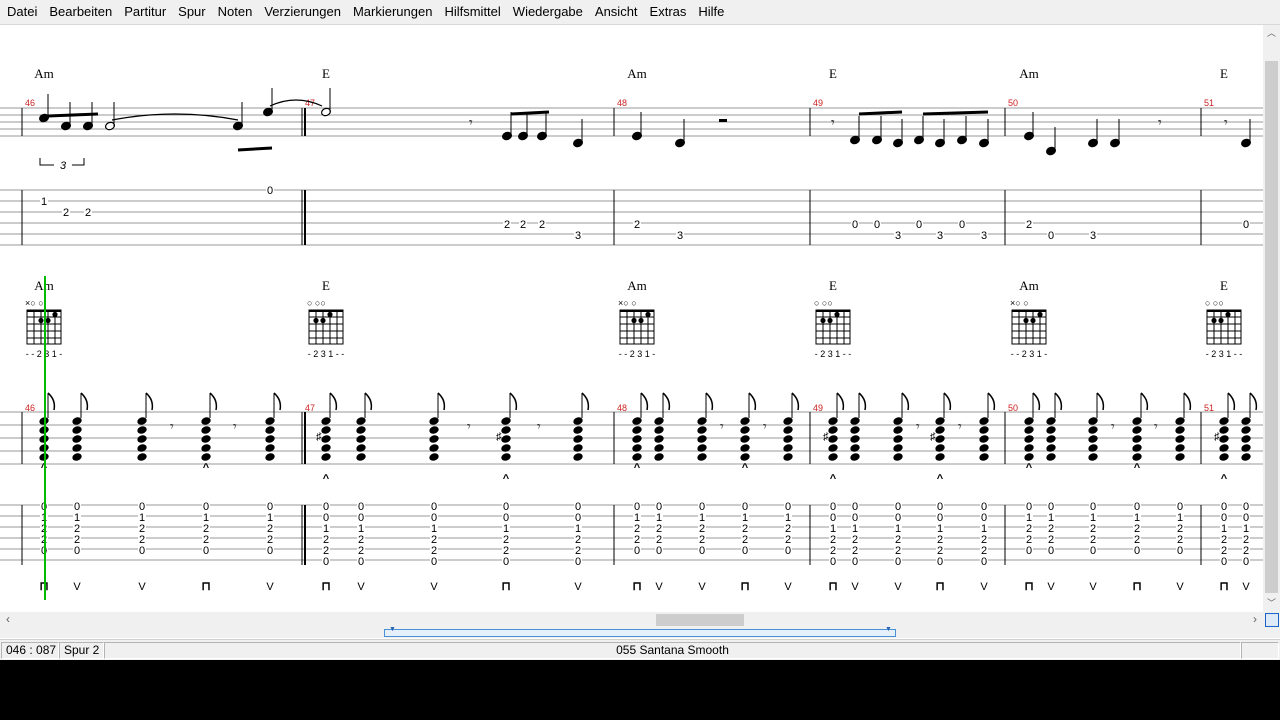 This screenshot has width=1280, height=720. I want to click on track-overview-range, so click(640, 633).